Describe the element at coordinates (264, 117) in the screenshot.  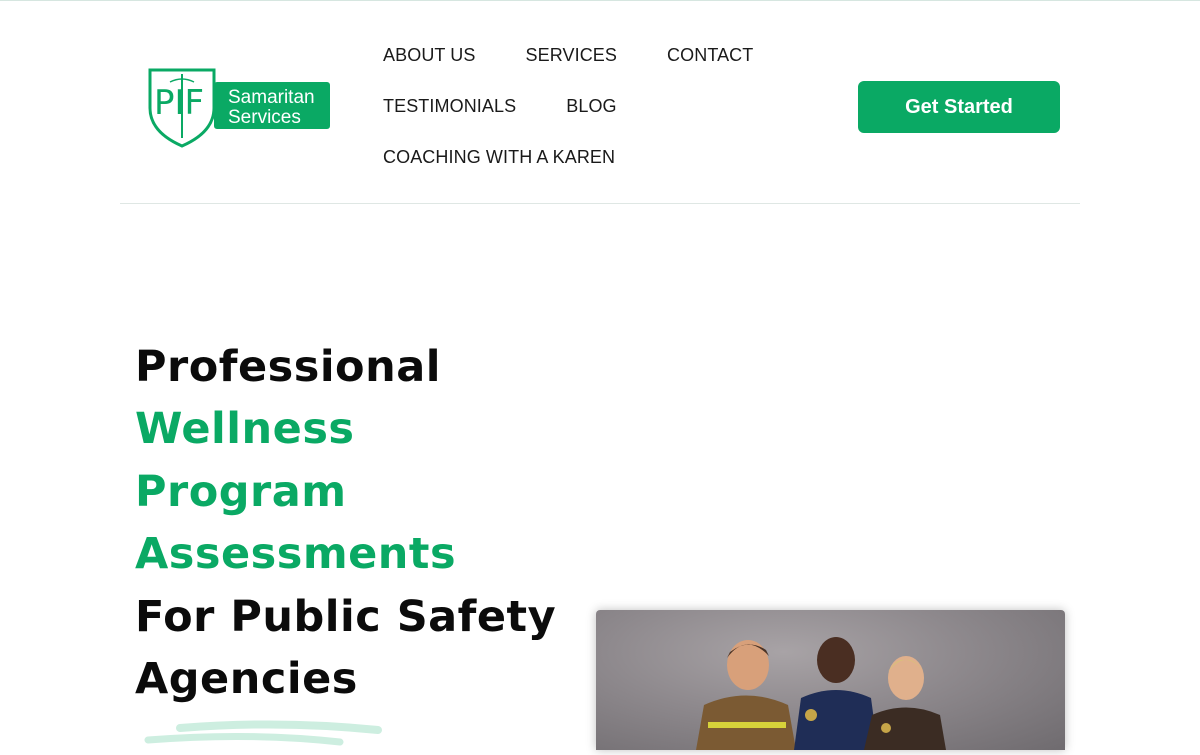
I see `logo-line2: Services` at that location.